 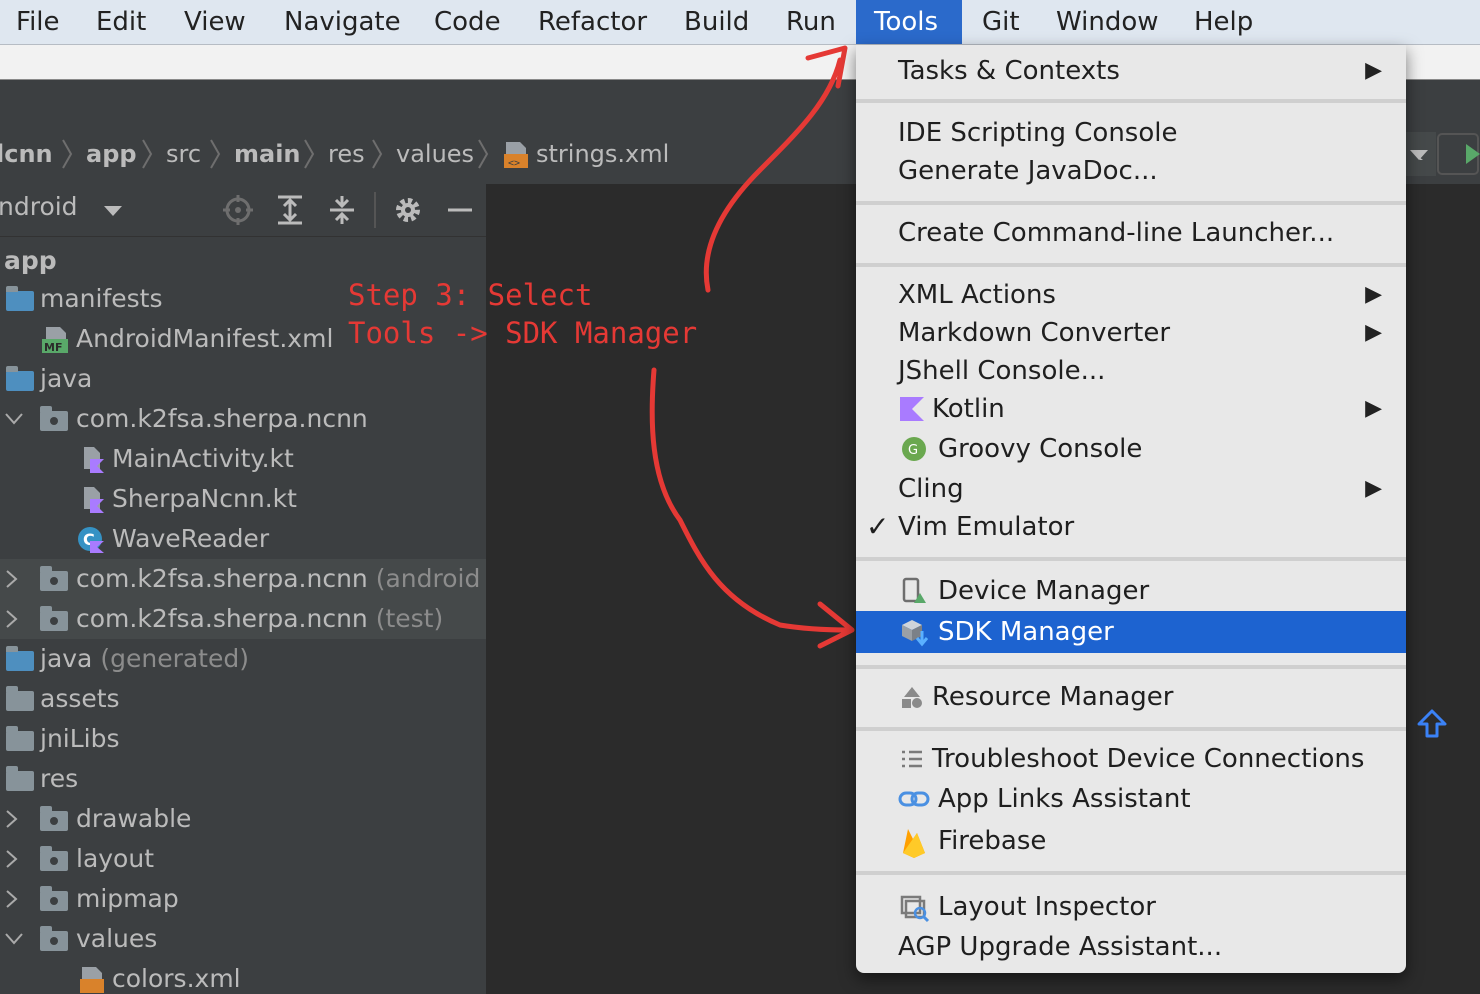 What do you see at coordinates (912, 409) in the screenshot?
I see `kotlin-icon` at bounding box center [912, 409].